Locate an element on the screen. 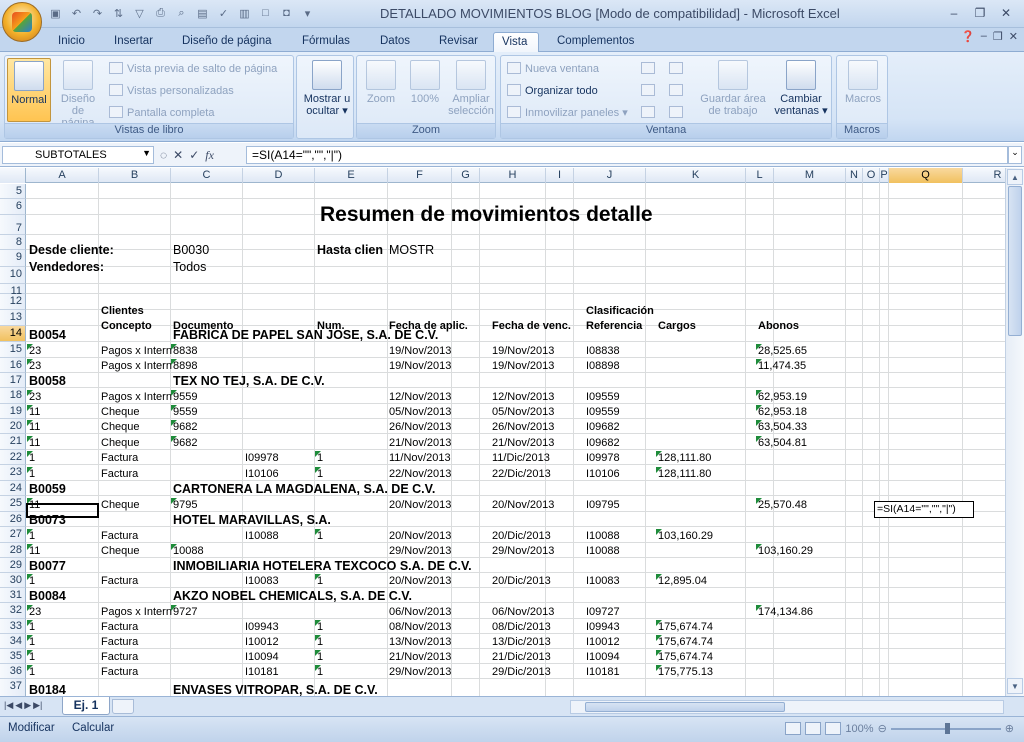 This screenshot has height=742, width=1024. movement-reference: I10012 is located at coordinates (603, 642).